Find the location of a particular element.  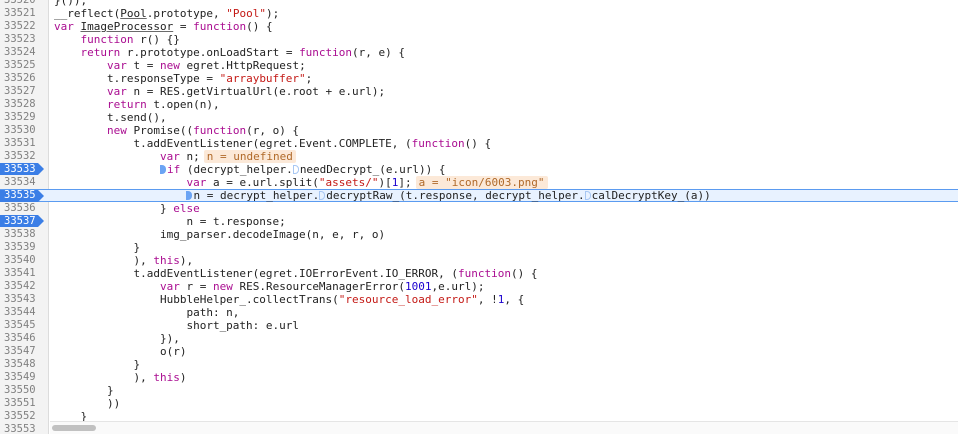

line-number: 33523 is located at coordinates (24, 39).